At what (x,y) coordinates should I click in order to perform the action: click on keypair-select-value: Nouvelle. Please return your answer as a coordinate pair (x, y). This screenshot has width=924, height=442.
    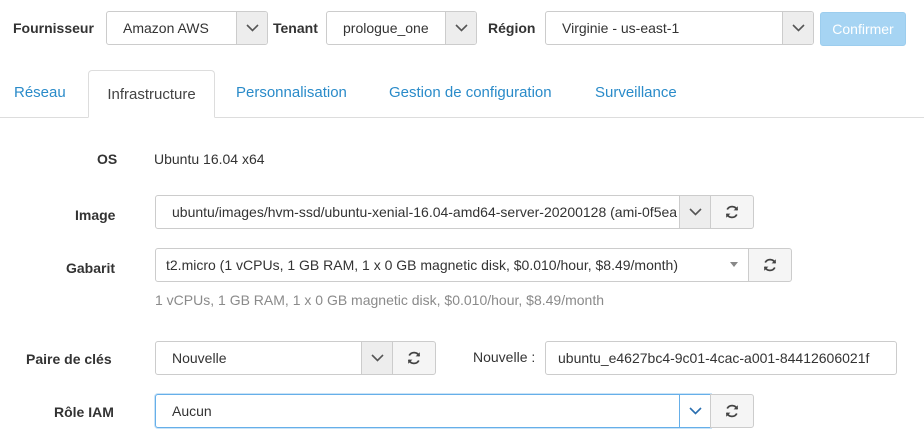
    Looking at the image, I should click on (199, 358).